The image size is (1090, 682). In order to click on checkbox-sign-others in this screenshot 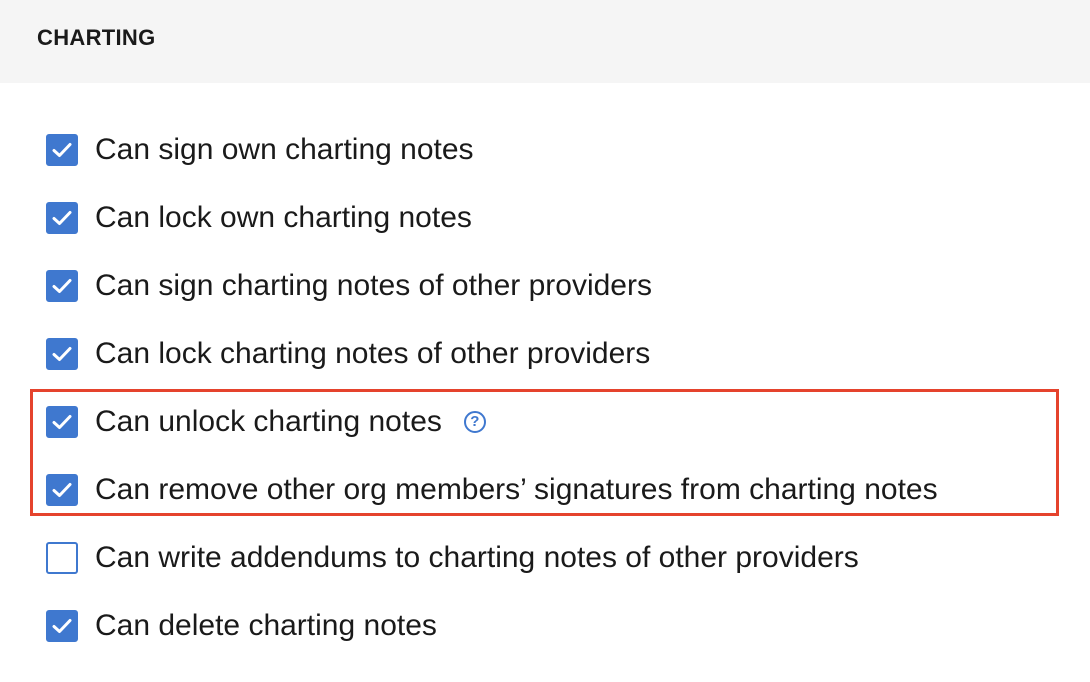, I will do `click(62, 286)`.